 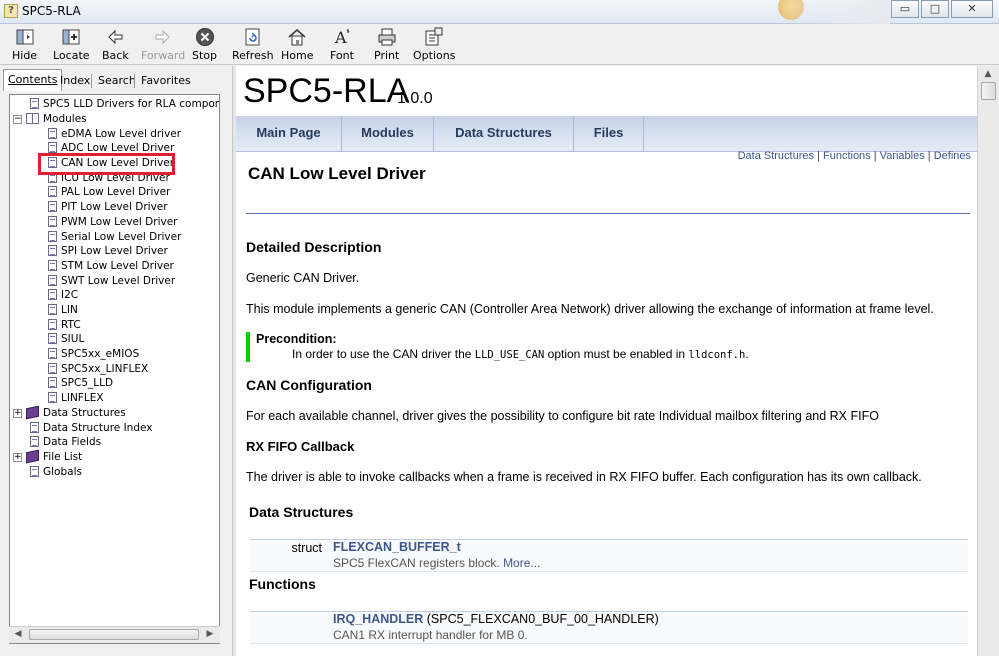 What do you see at coordinates (210, 635) in the screenshot?
I see `scroll-right-icon: ▶` at bounding box center [210, 635].